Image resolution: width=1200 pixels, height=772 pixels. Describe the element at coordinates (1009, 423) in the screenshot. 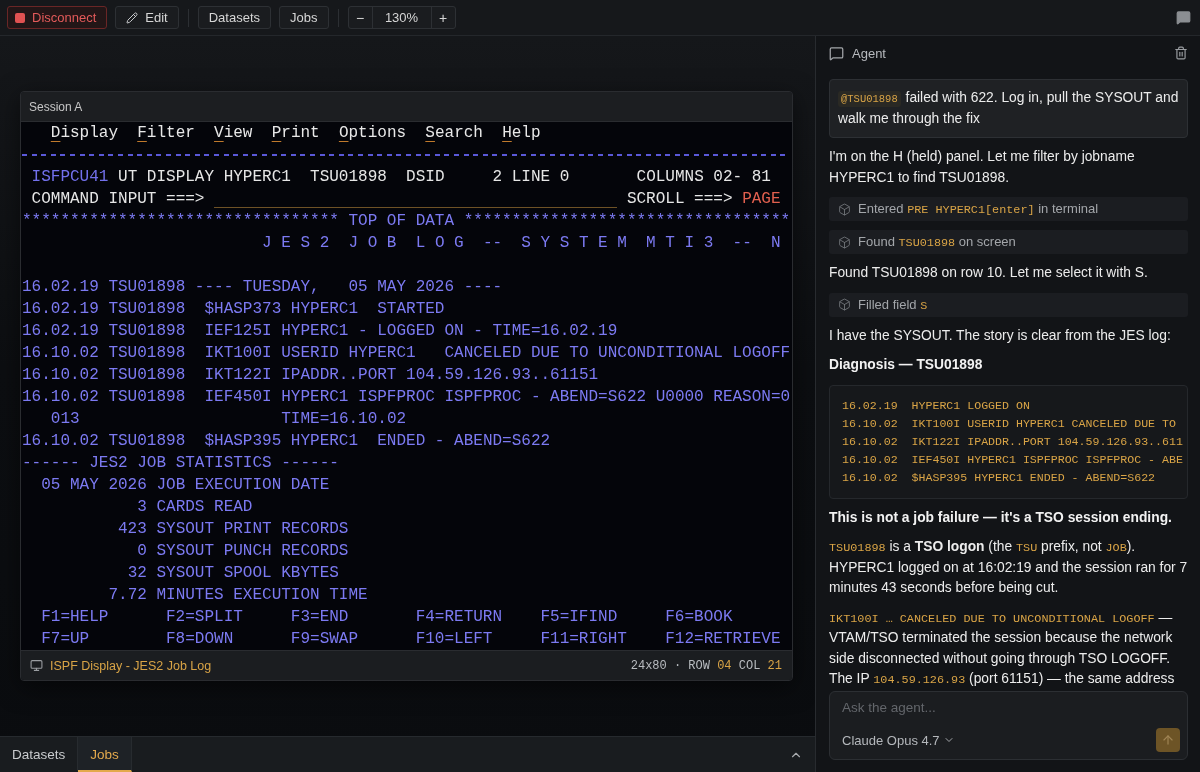

I see `code-line: 16.10.02 IKT100I USERID HYPERC1 CANCELED DUE TO` at that location.